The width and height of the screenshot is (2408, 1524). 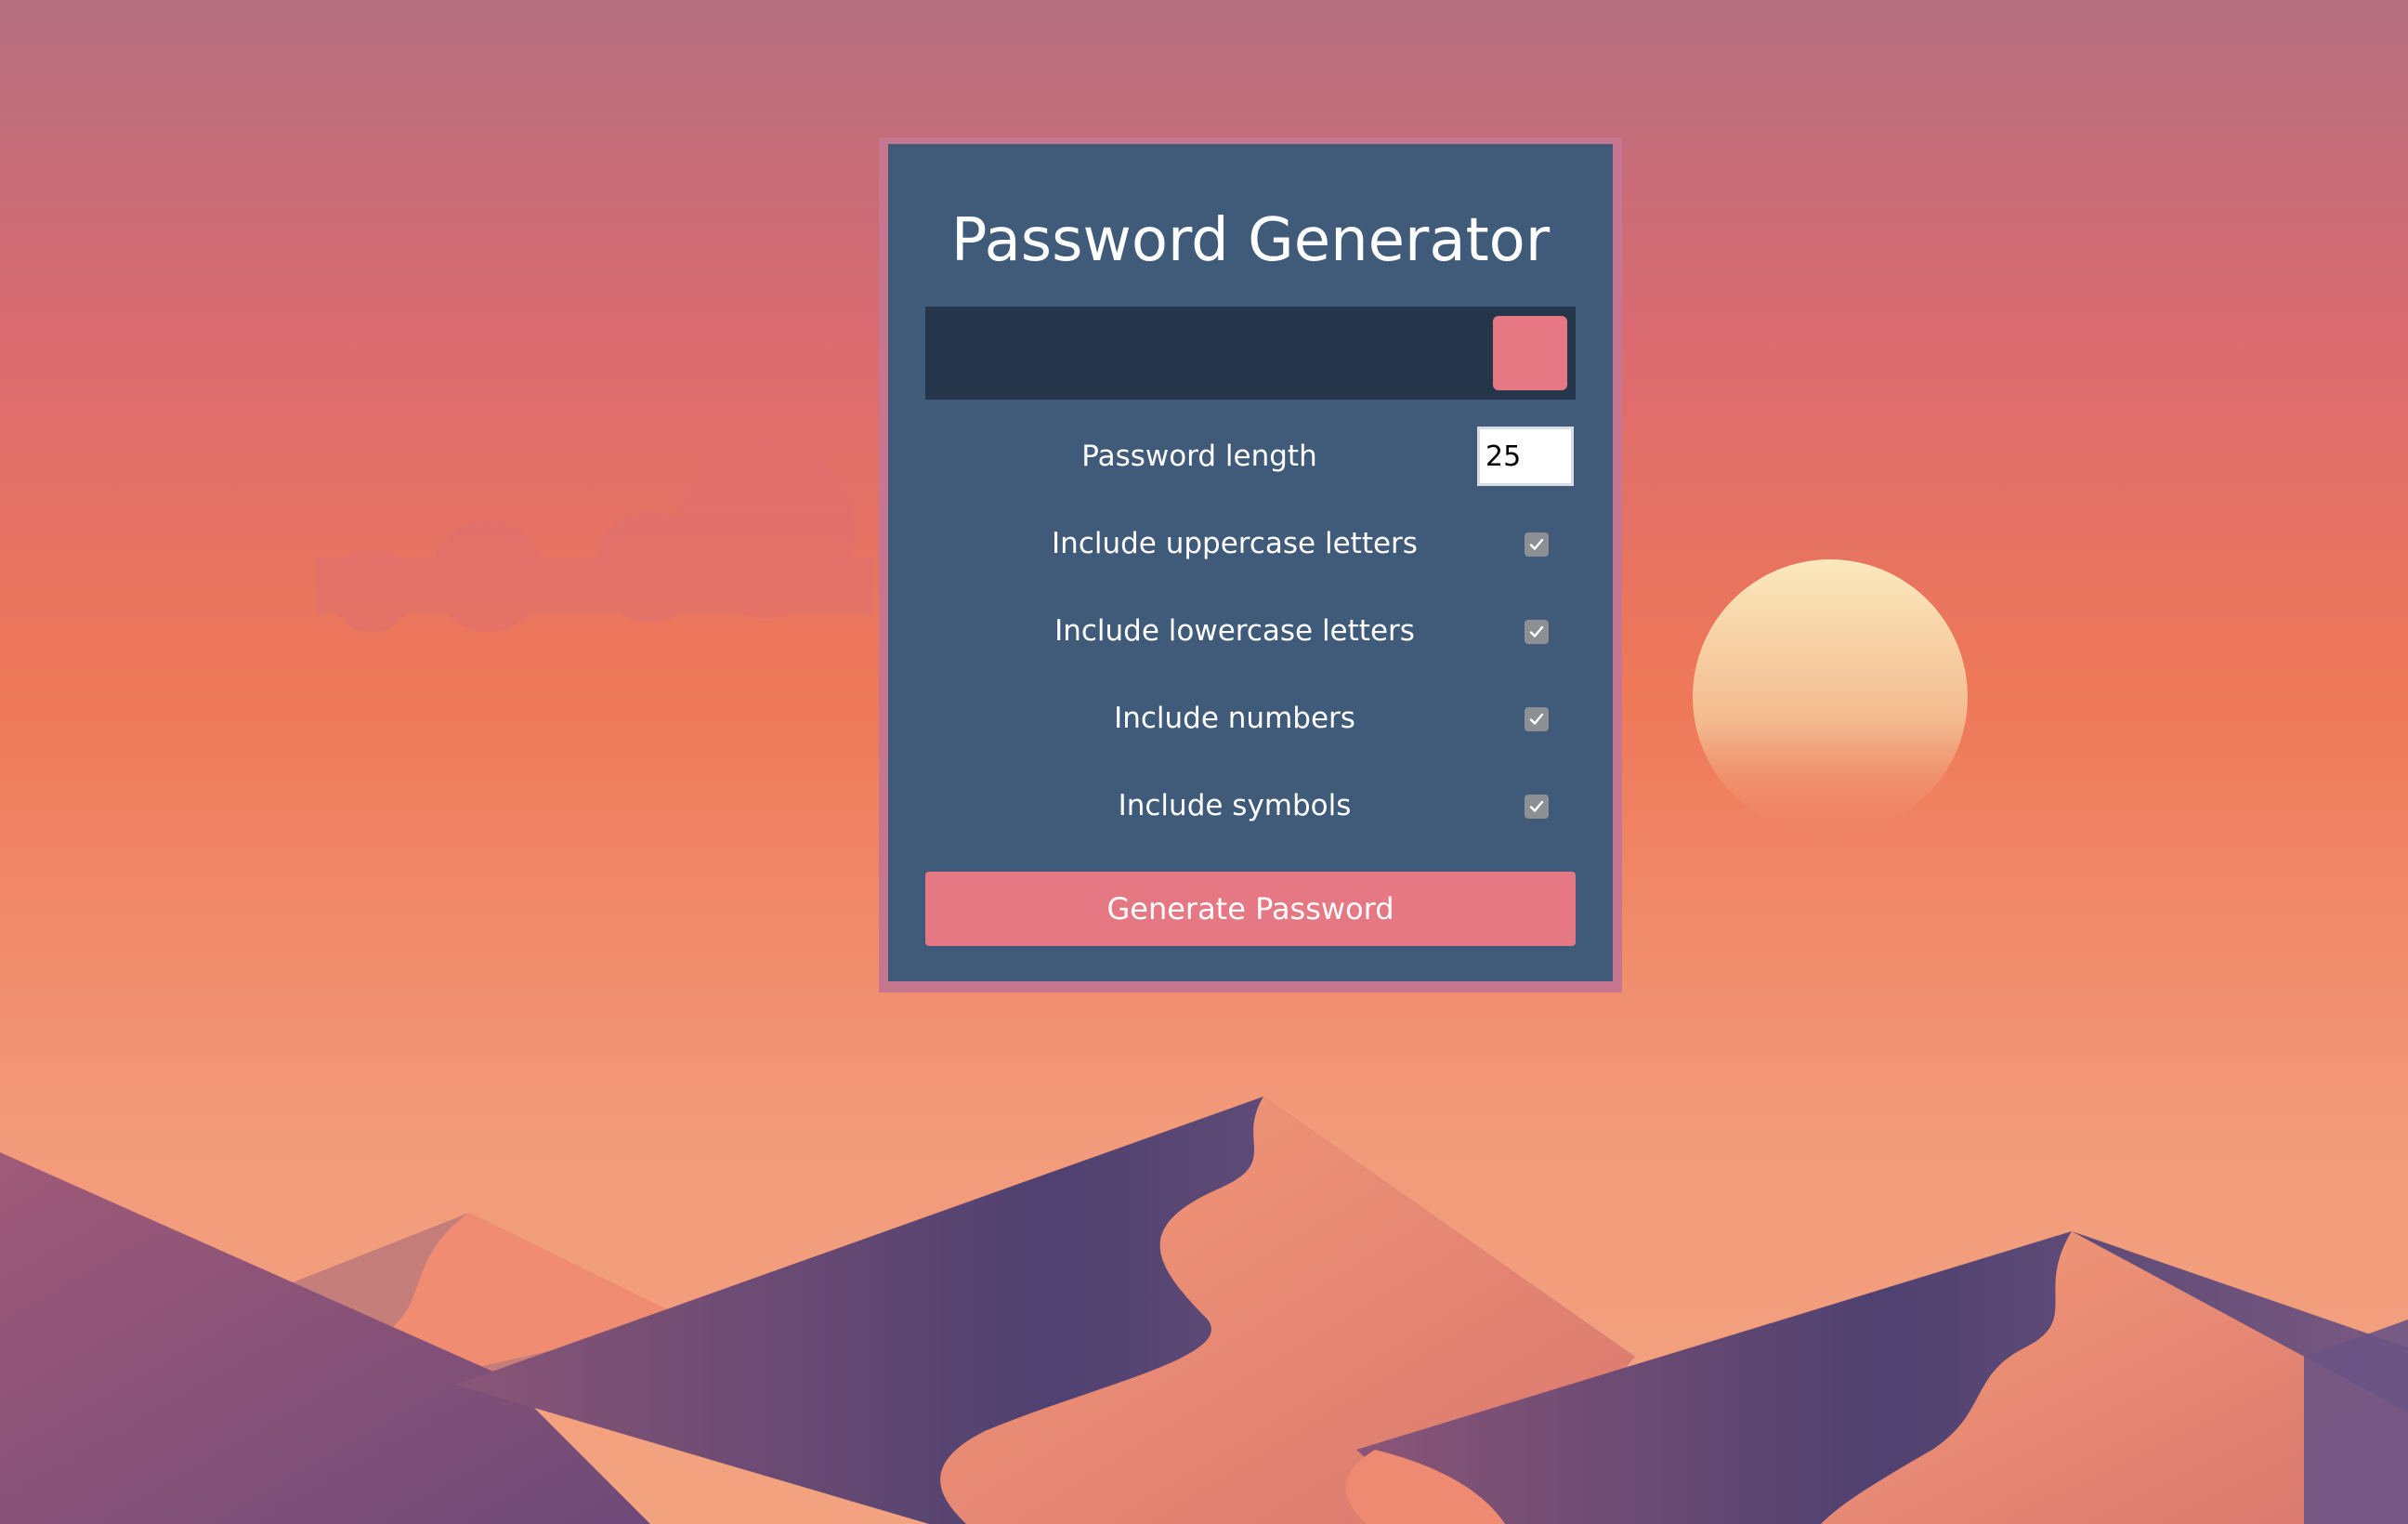 I want to click on generate-password-button: Generate Password, so click(x=1250, y=909).